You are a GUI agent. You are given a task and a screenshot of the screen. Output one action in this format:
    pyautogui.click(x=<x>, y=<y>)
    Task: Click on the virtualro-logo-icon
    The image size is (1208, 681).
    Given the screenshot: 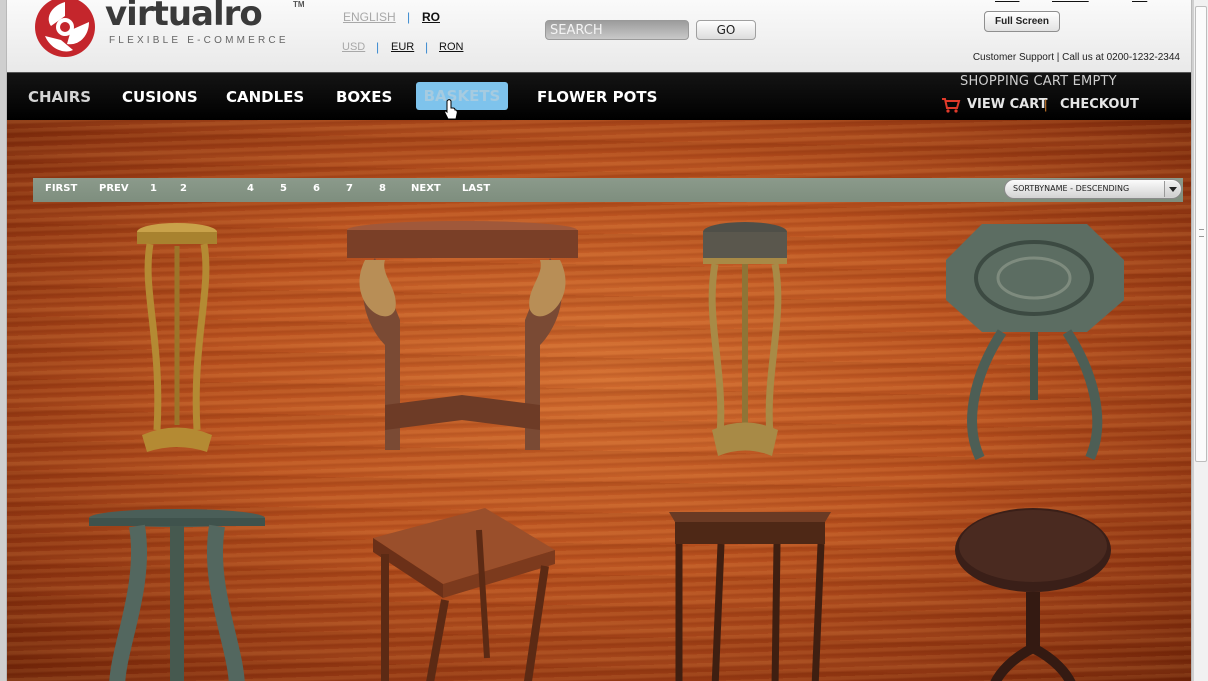 What is the action you would take?
    pyautogui.click(x=65, y=28)
    